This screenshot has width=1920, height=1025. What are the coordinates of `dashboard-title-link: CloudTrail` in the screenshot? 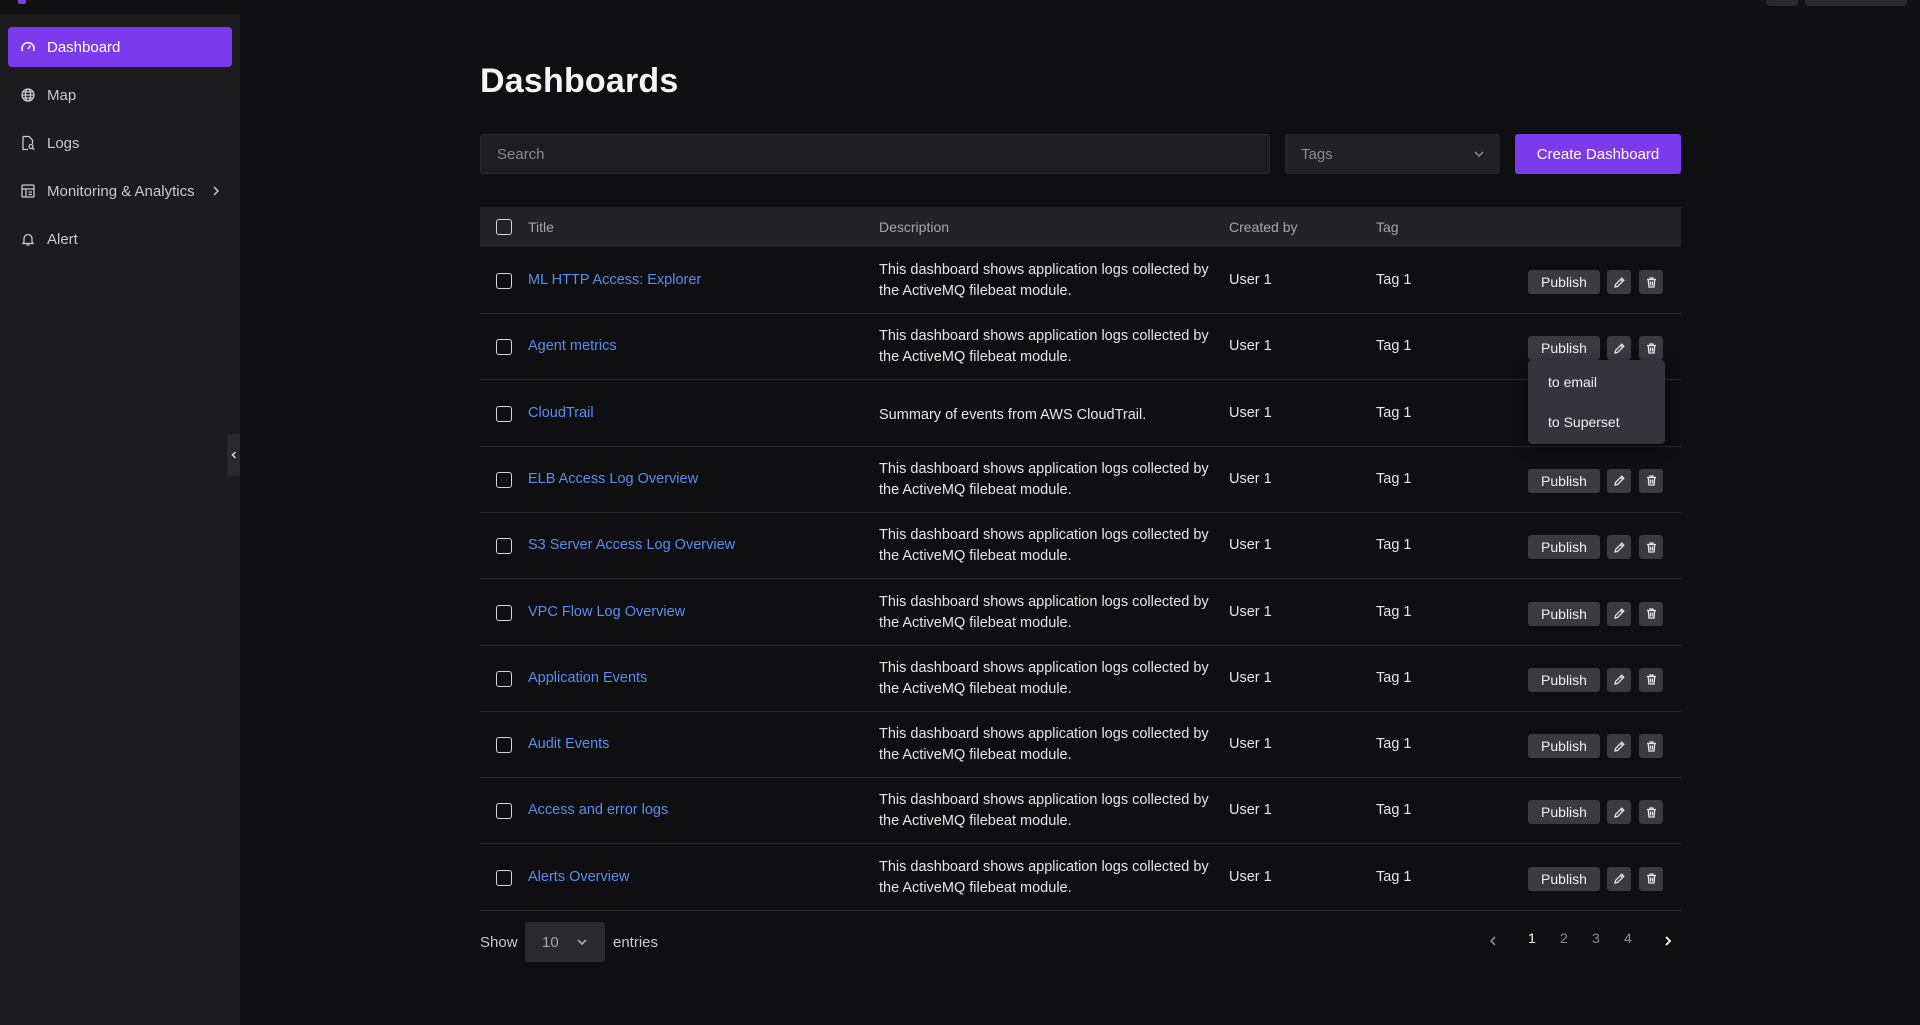 It's located at (561, 413).